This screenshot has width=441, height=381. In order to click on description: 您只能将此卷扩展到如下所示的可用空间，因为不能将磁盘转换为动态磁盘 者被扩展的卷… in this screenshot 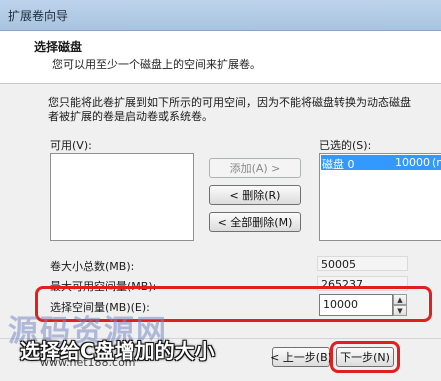, I will do `click(244, 110)`.